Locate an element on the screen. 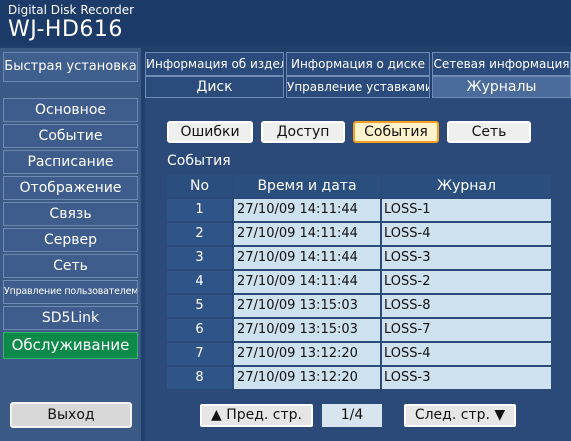  sidebar-item-user-management: Управление пользователем is located at coordinates (70, 292).